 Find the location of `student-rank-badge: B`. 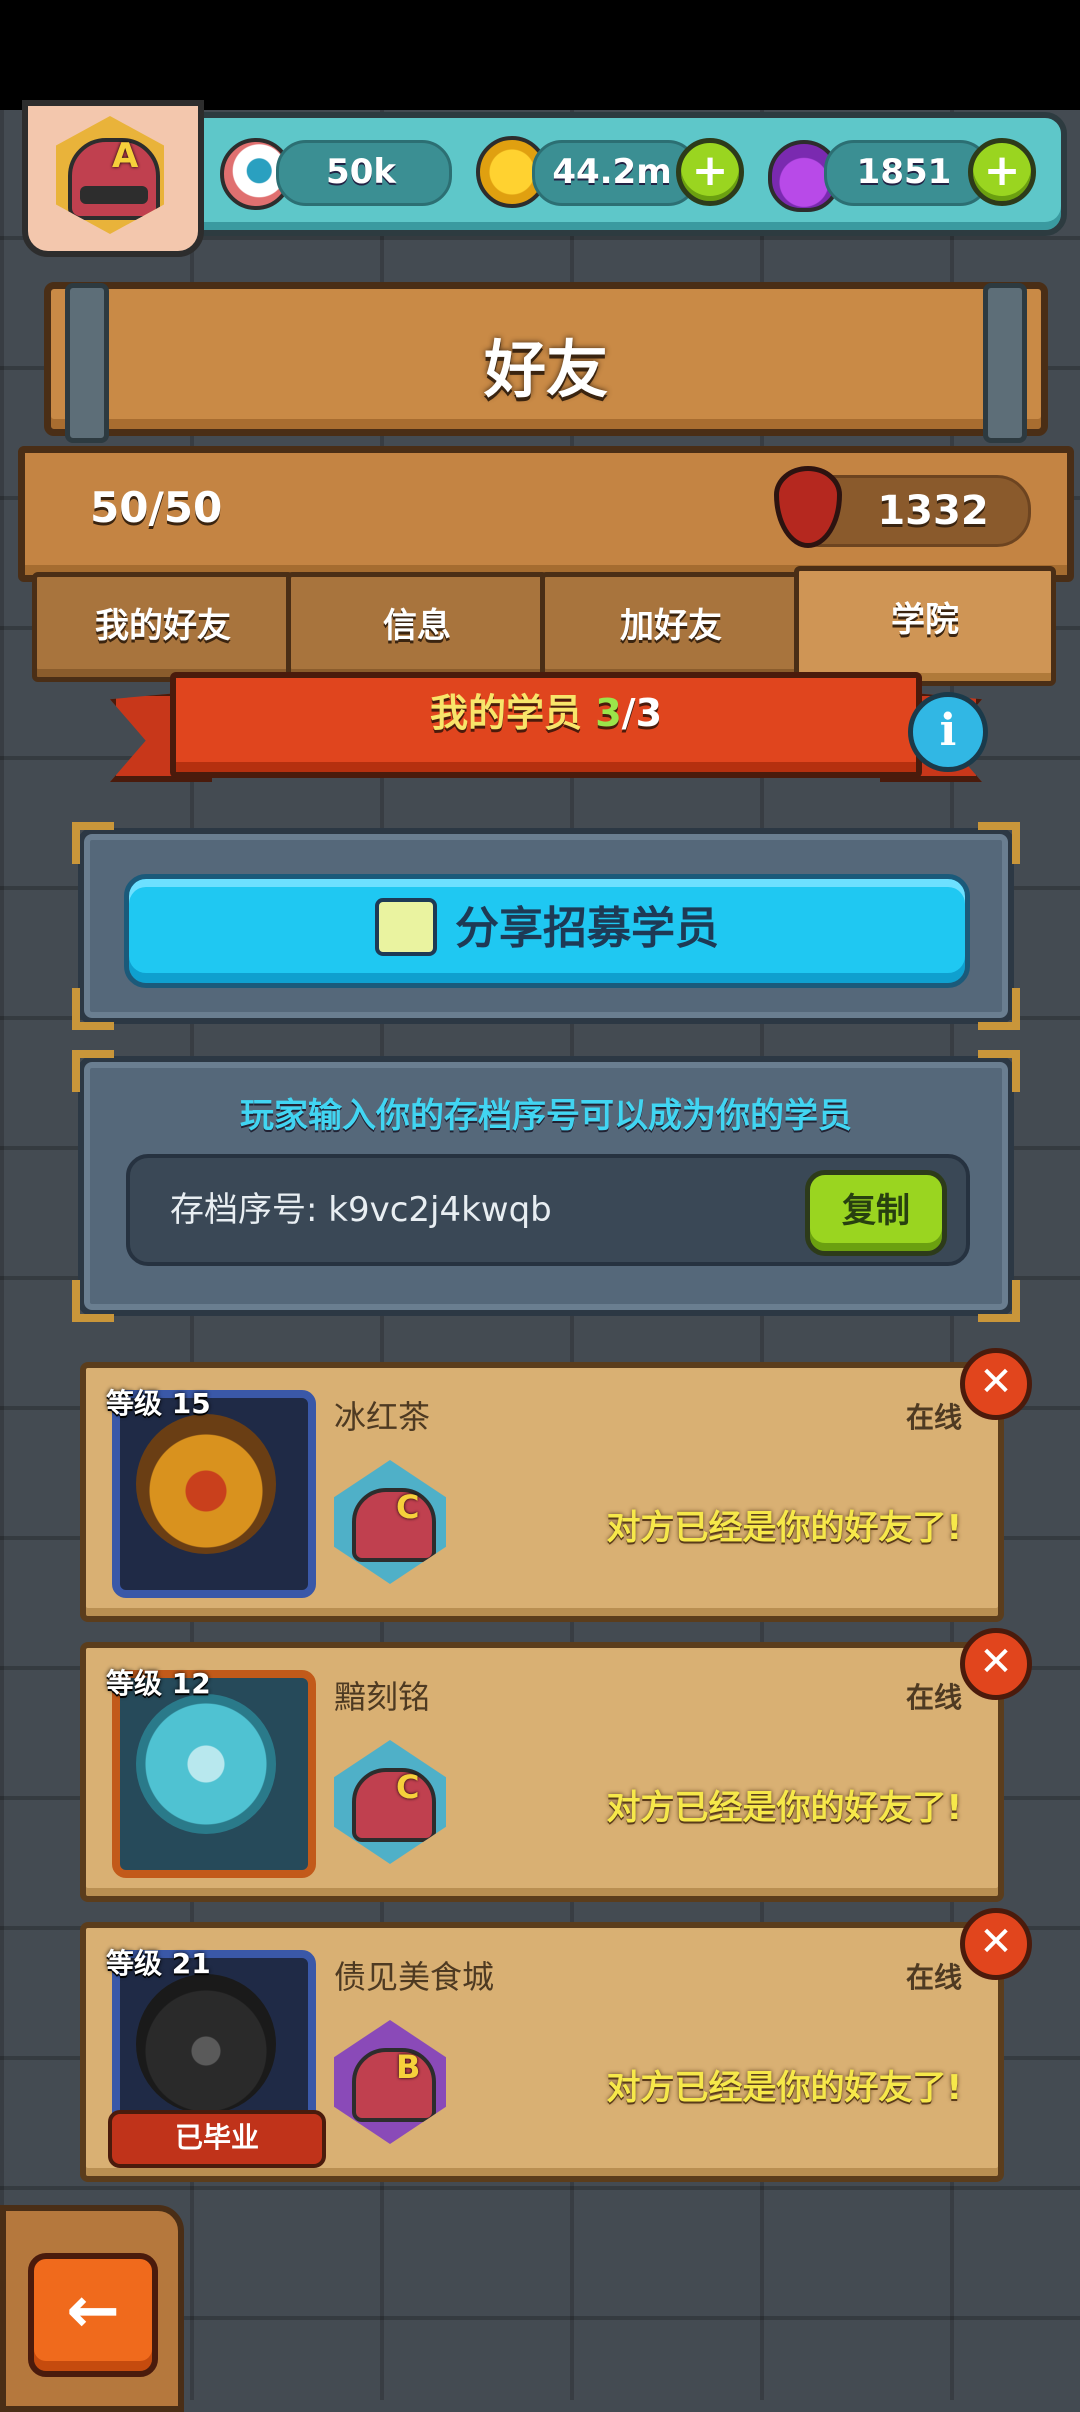

student-rank-badge: B is located at coordinates (390, 2082).